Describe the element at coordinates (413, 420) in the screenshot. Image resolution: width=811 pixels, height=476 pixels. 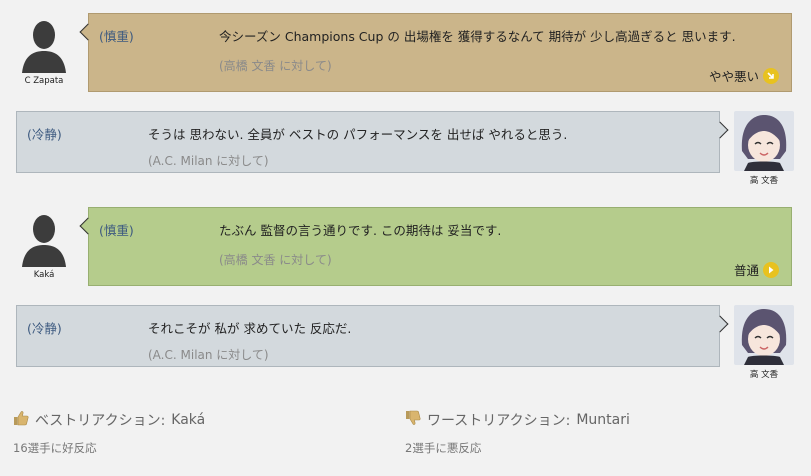
I see `thumbs-down-icon` at that location.